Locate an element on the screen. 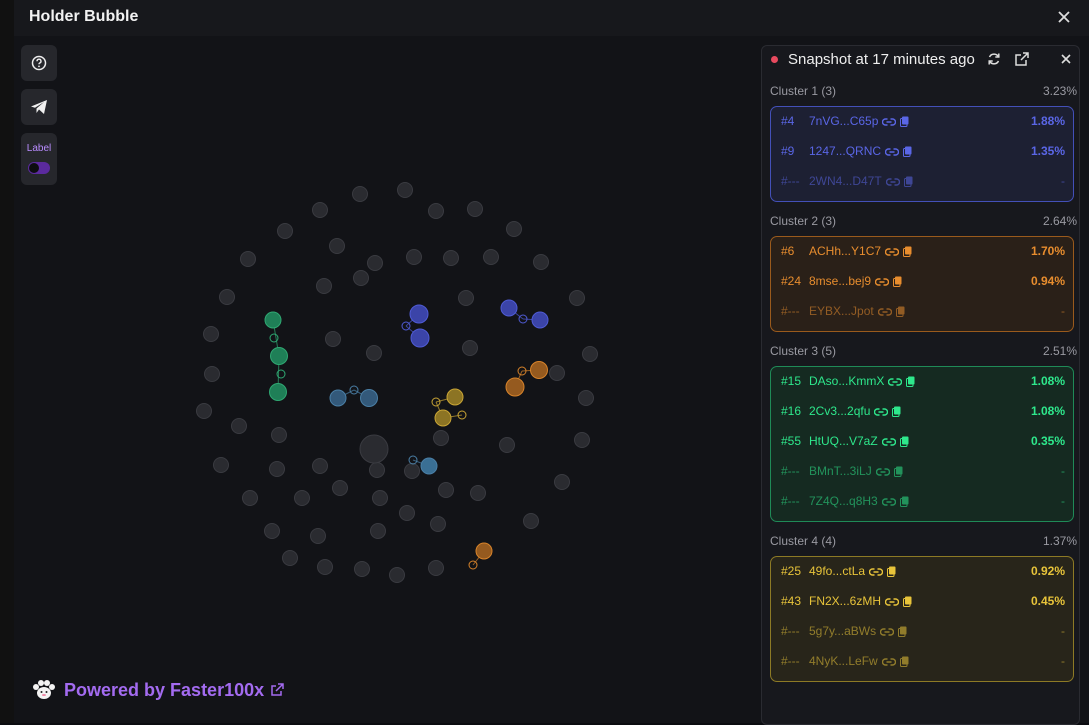 This screenshot has height=725, width=1089. close-panel-icon is located at coordinates (1066, 59).